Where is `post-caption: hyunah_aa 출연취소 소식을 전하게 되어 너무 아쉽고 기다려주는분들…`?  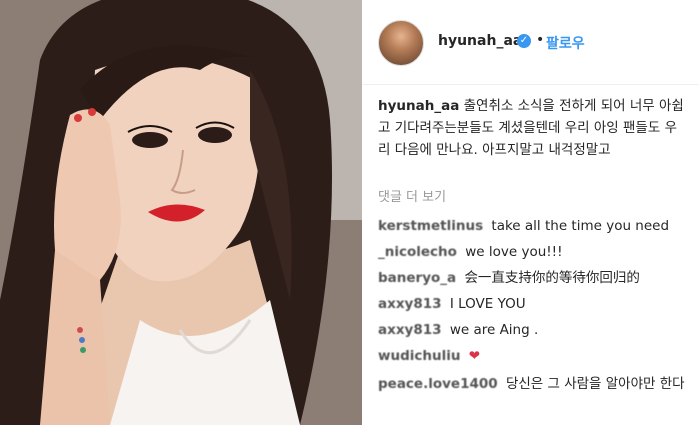
post-caption: hyunah_aa 출연취소 소식을 전하게 되어 너무 아쉽고 기다려주는분들… is located at coordinates (533, 128).